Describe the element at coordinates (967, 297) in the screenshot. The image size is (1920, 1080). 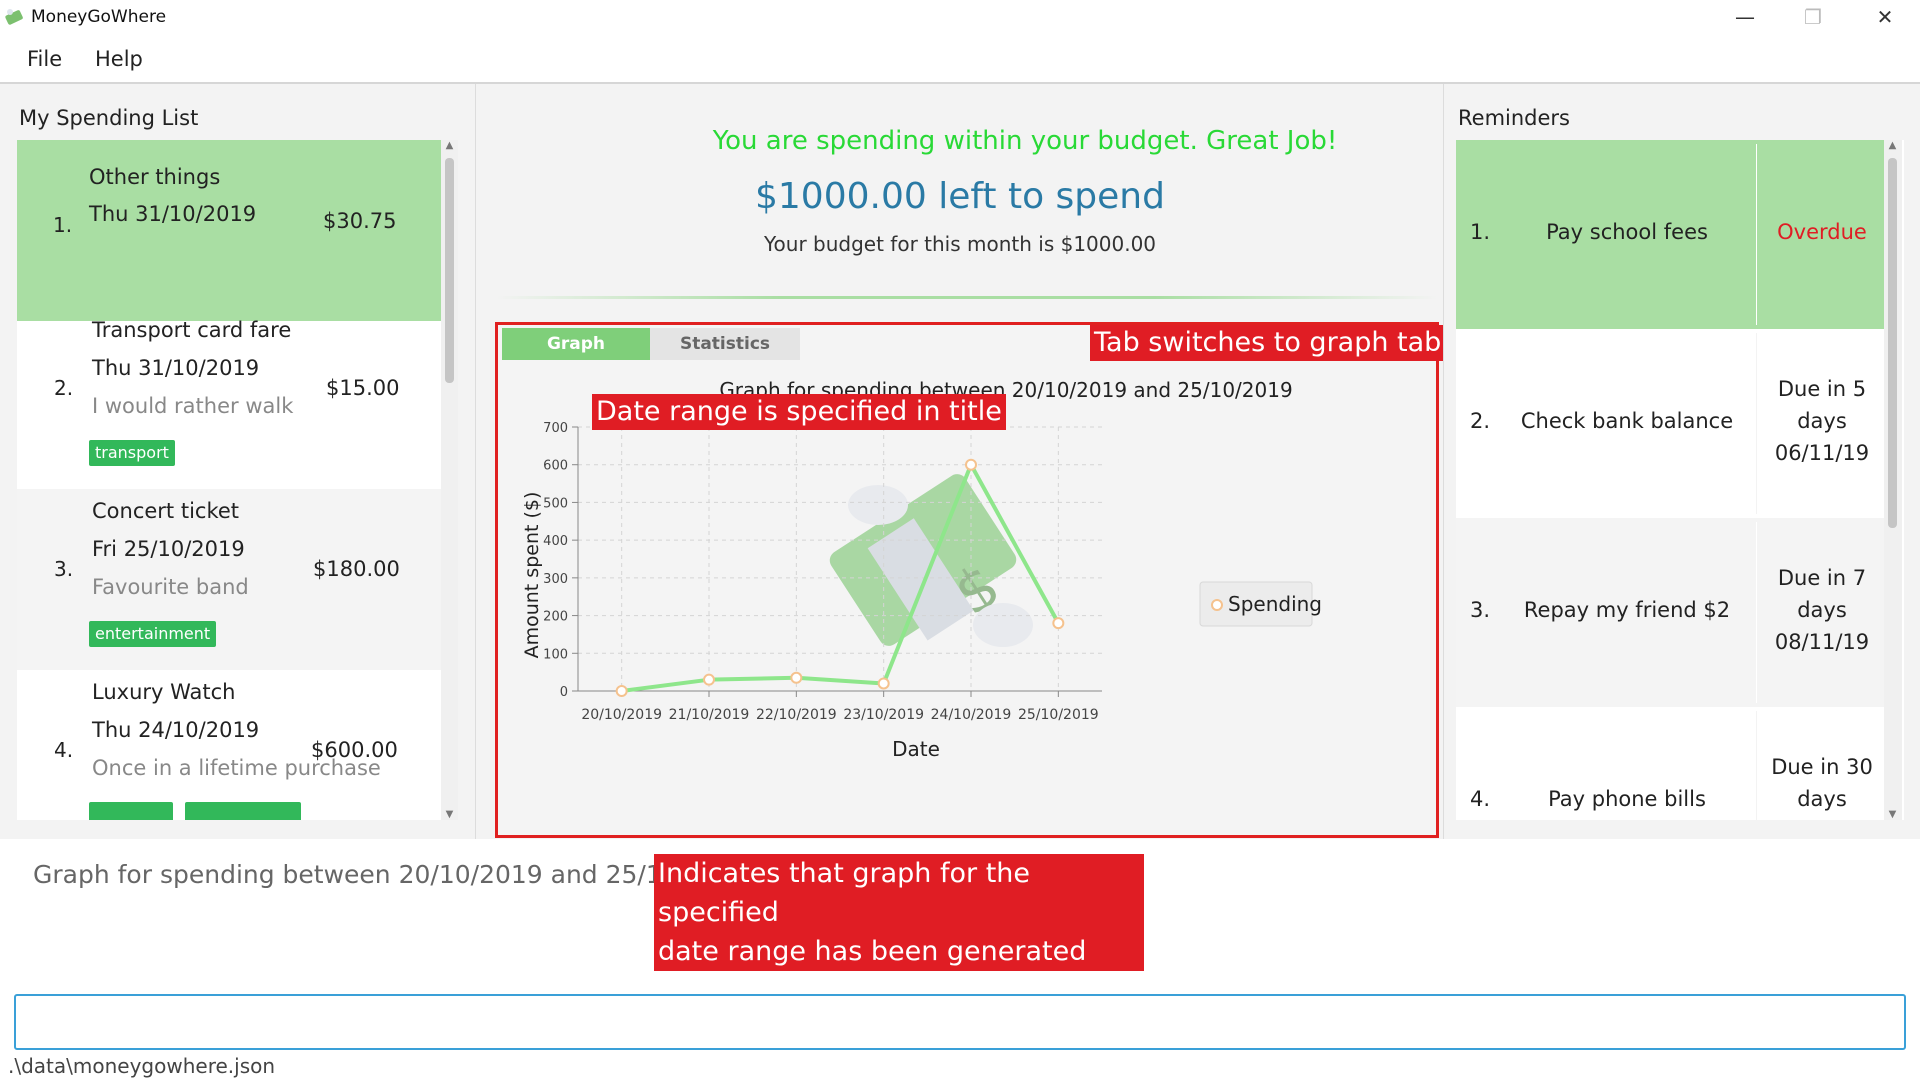
I see `divider` at that location.